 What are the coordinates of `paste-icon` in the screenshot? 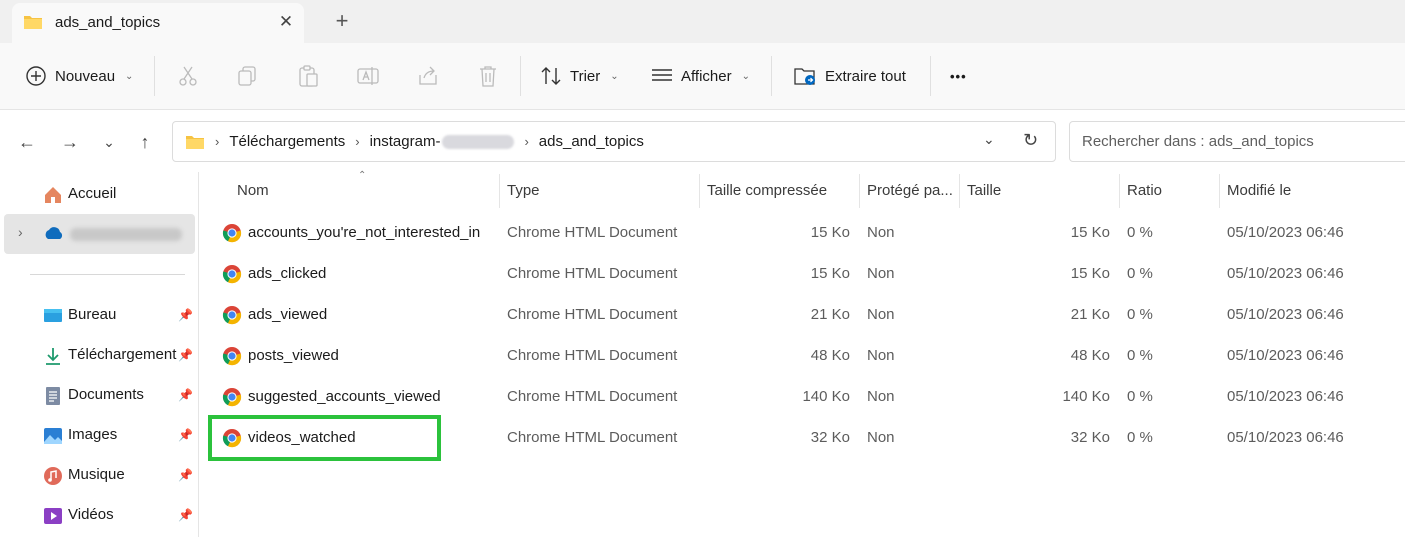 It's located at (308, 76).